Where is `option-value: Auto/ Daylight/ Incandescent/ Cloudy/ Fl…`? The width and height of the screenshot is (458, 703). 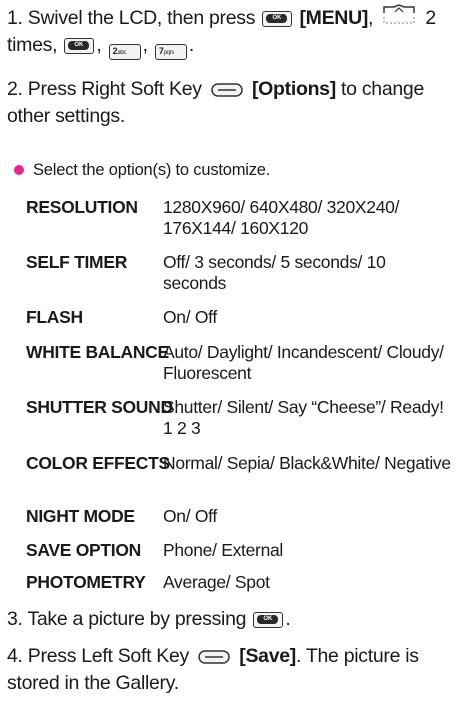 option-value: Auto/ Daylight/ Incandescent/ Cloudy/ Fl… is located at coordinates (303, 362).